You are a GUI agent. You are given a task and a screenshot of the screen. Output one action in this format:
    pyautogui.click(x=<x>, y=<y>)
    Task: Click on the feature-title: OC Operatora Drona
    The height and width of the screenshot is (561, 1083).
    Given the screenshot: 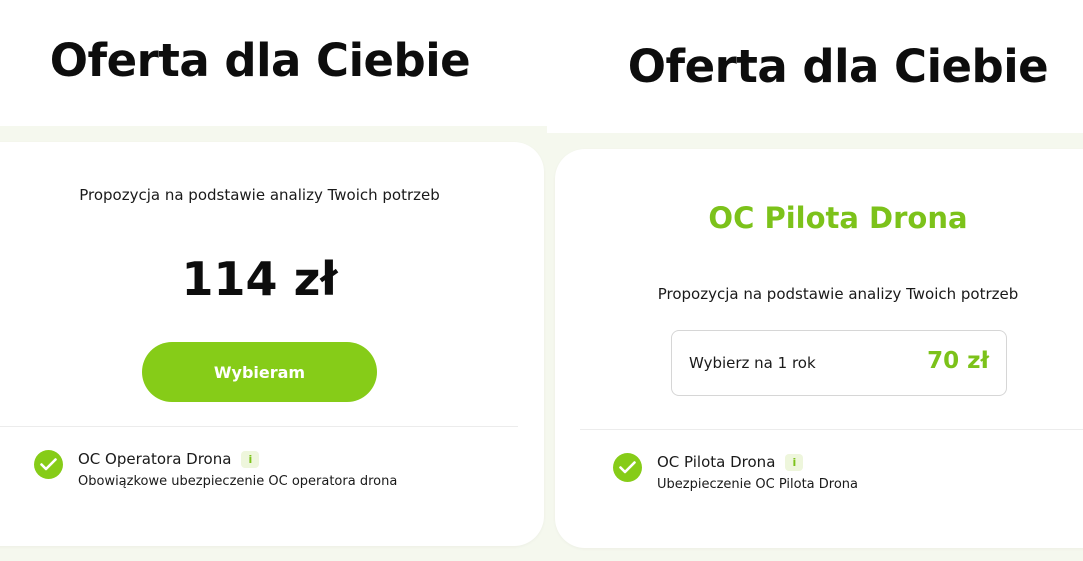 What is the action you would take?
    pyautogui.click(x=155, y=459)
    